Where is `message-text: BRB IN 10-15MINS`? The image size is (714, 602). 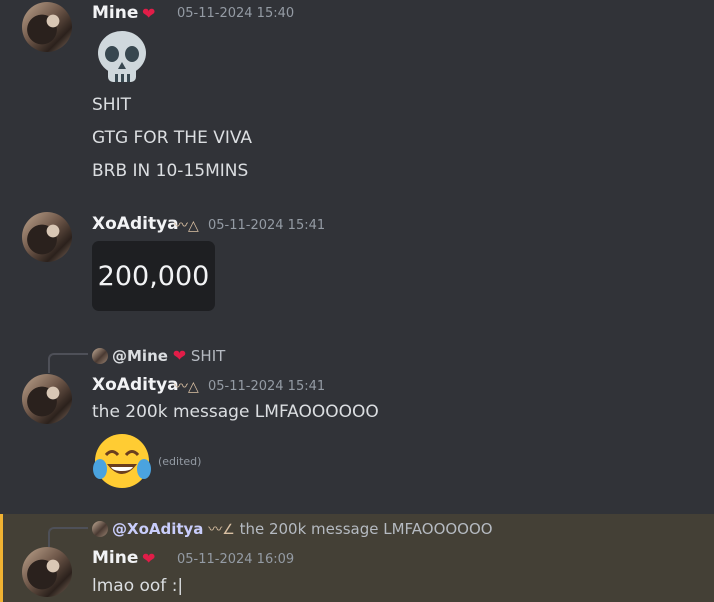
message-text: BRB IN 10-15MINS is located at coordinates (170, 171).